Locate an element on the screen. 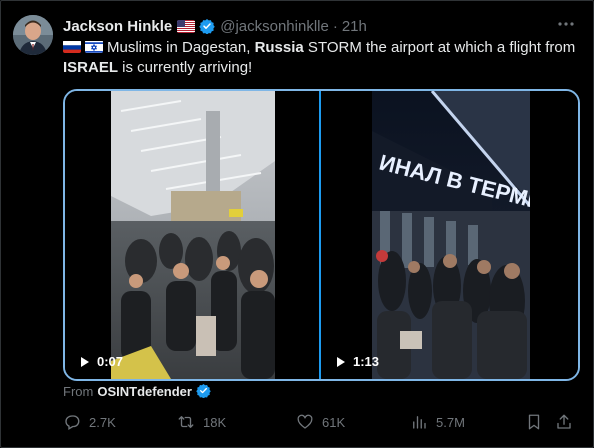  tweet-text-part: is currently arriving! is located at coordinates (185, 67).